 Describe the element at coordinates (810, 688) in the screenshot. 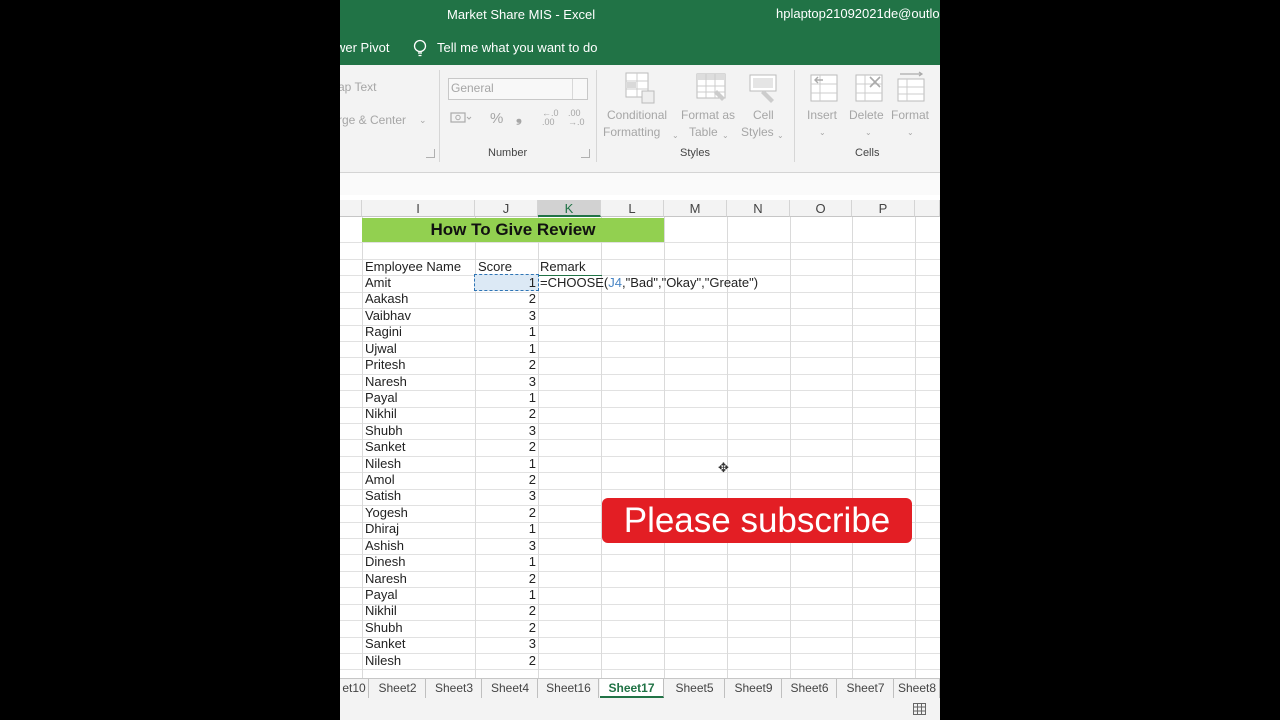

I see `sheet-tab: Sheet6` at that location.